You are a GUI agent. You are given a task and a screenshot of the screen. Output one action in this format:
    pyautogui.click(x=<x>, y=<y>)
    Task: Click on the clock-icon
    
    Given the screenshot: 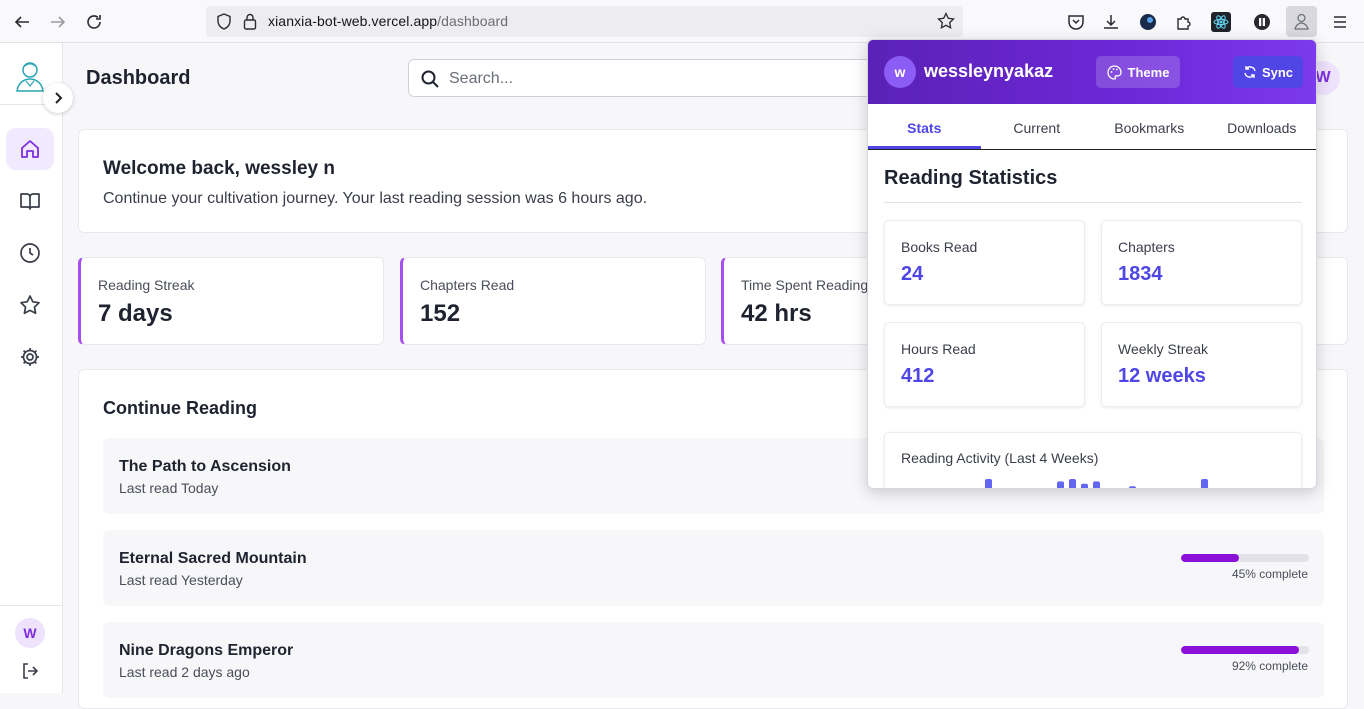 What is the action you would take?
    pyautogui.click(x=30, y=253)
    